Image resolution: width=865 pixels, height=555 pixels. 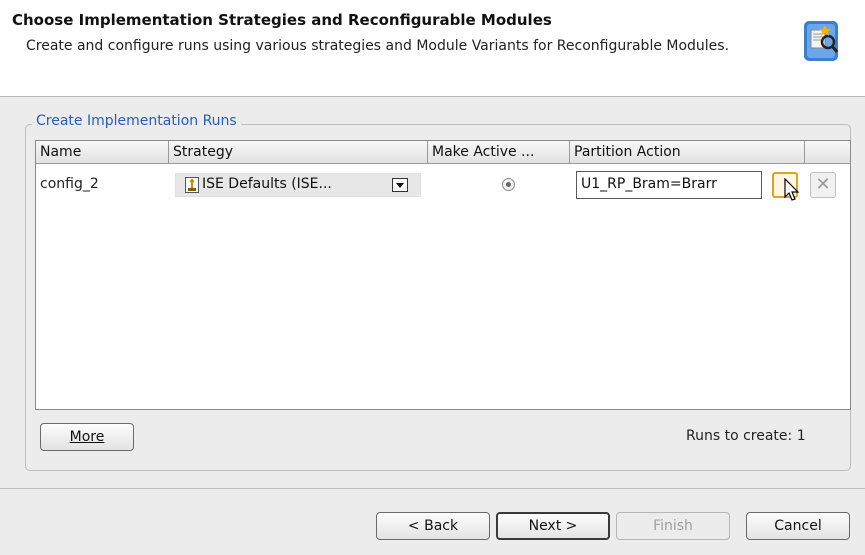 I want to click on footer-separator, so click(x=432, y=488).